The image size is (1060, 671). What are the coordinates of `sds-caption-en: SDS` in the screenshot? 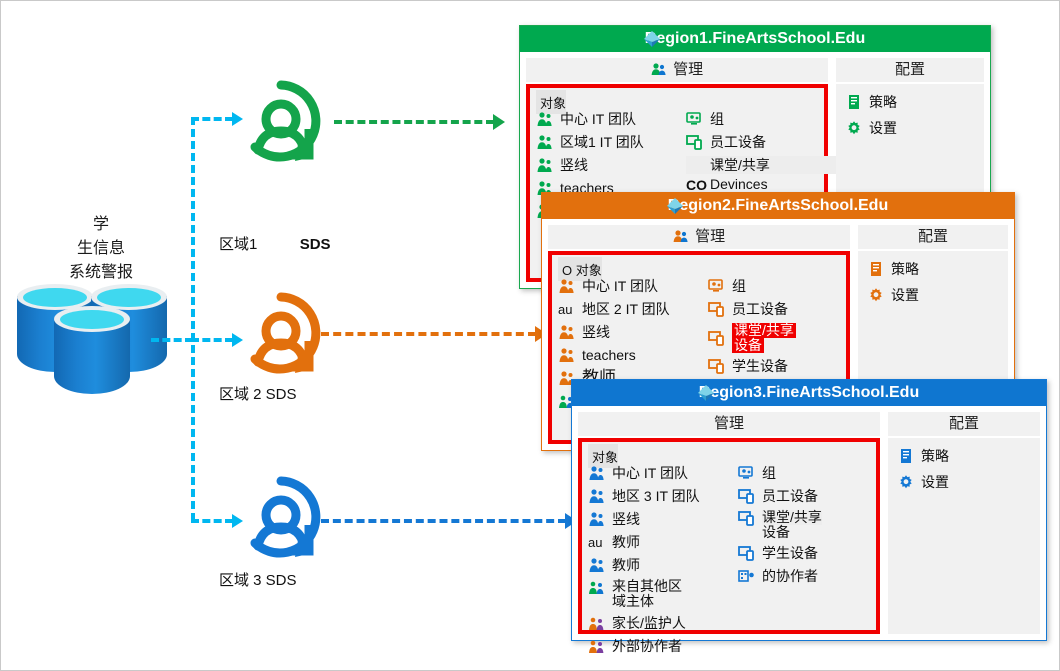 It's located at (315, 244).